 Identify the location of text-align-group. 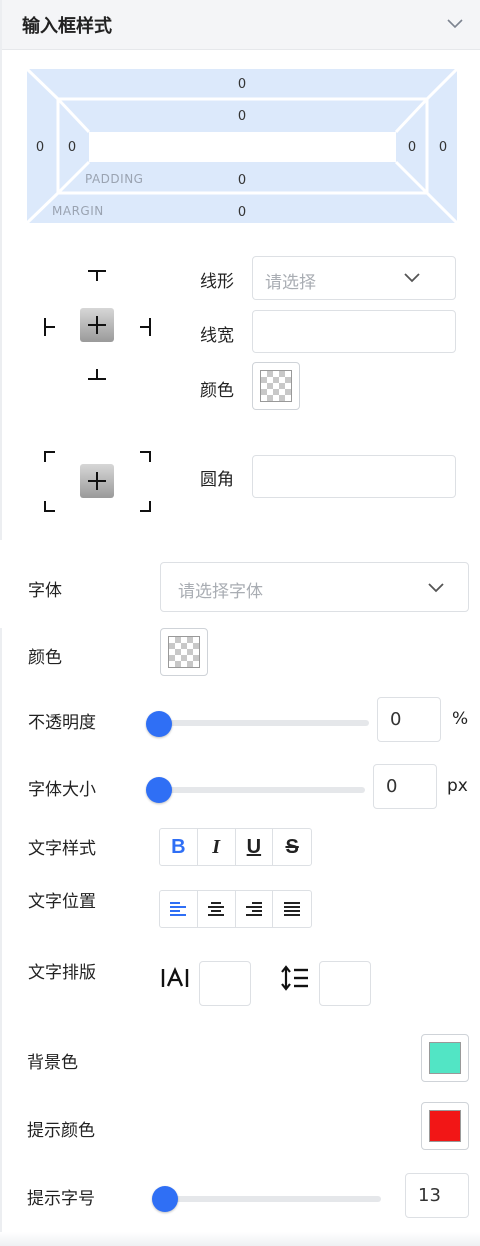
(235, 909).